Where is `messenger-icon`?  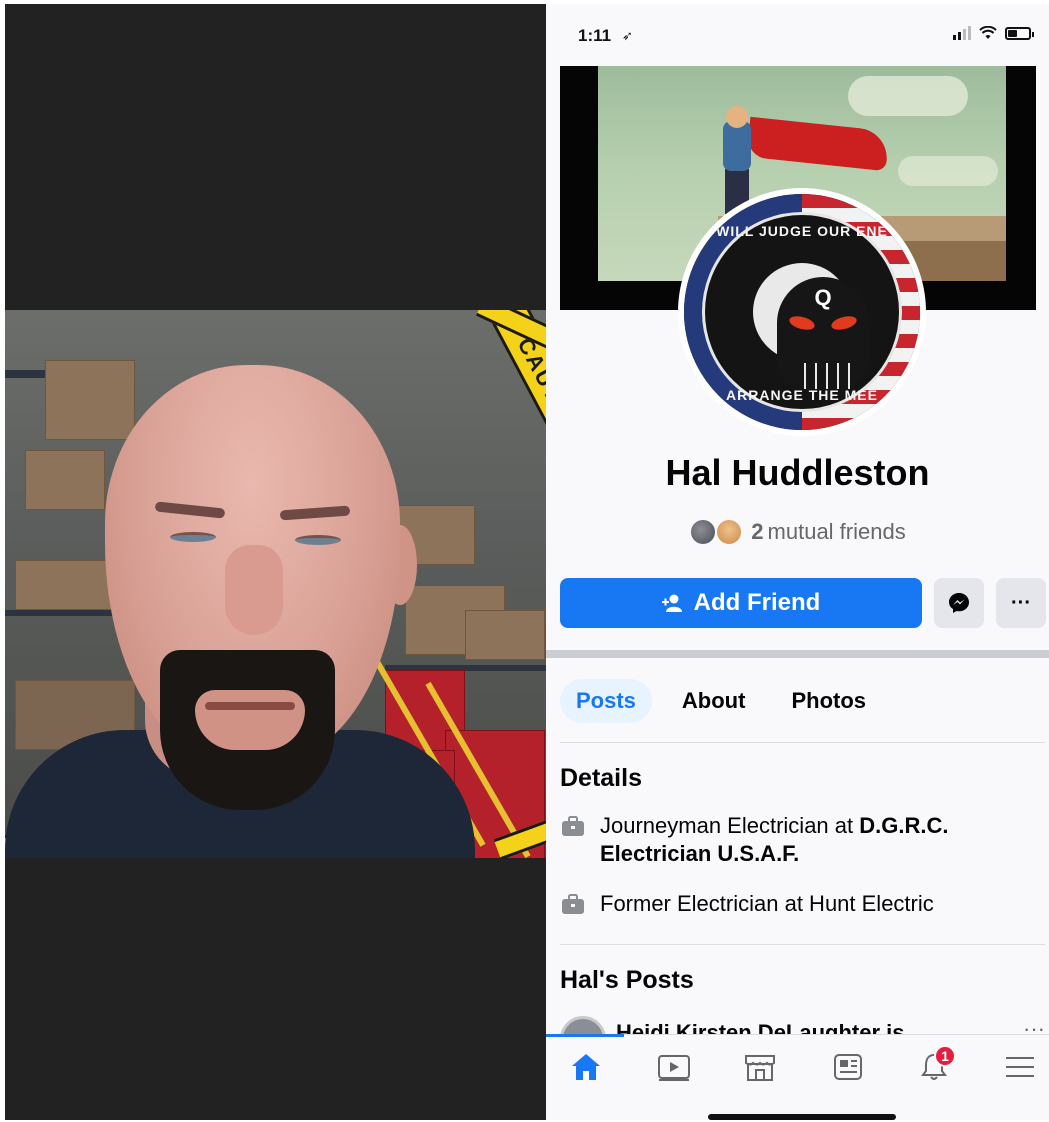 messenger-icon is located at coordinates (959, 603).